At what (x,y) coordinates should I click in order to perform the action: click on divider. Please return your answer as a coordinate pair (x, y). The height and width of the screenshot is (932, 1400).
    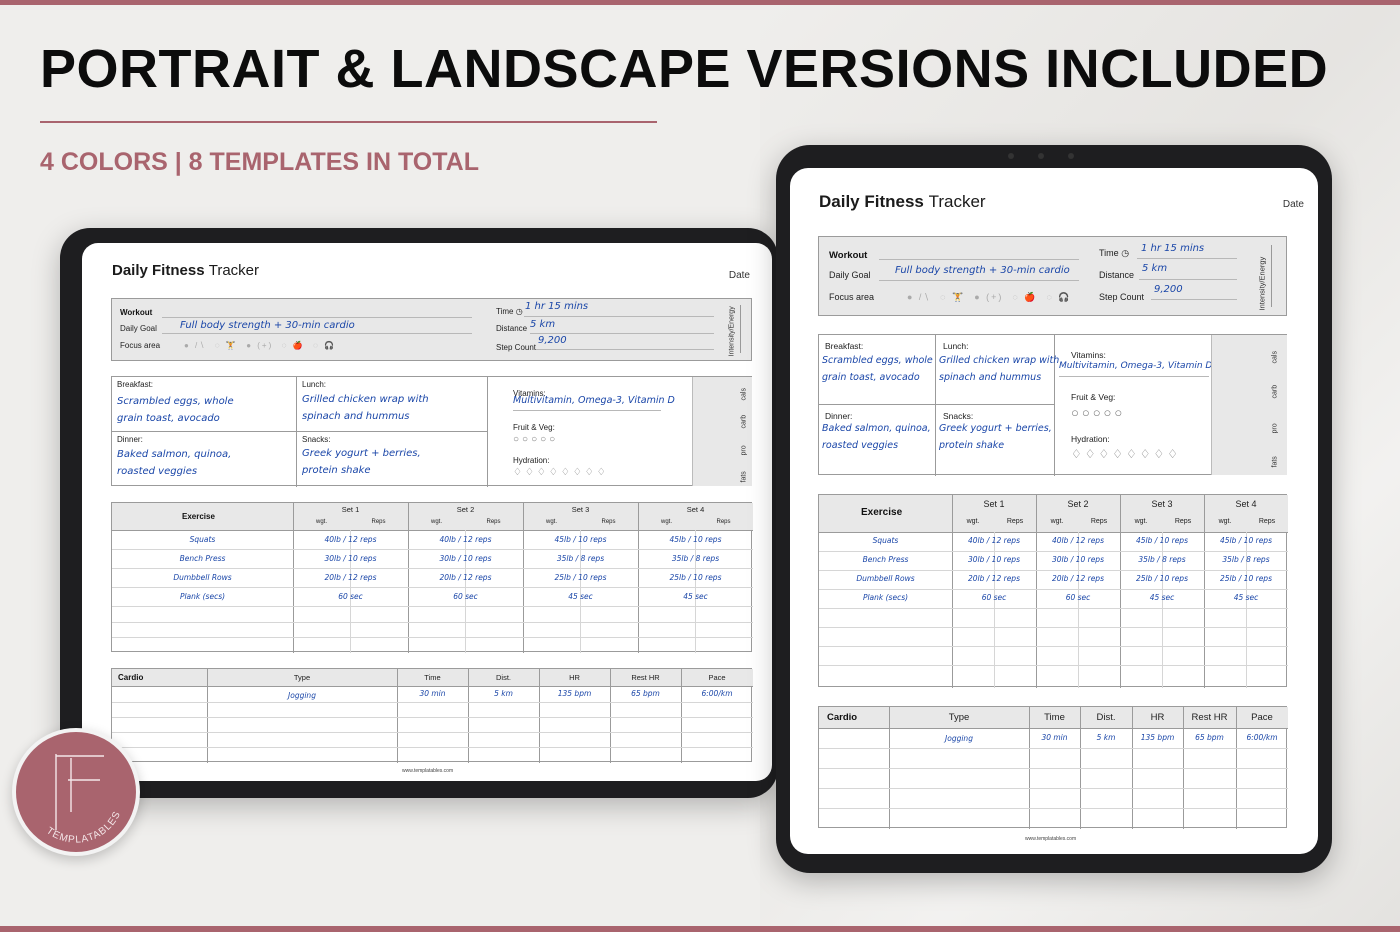
    Looking at the image, I should click on (468, 716).